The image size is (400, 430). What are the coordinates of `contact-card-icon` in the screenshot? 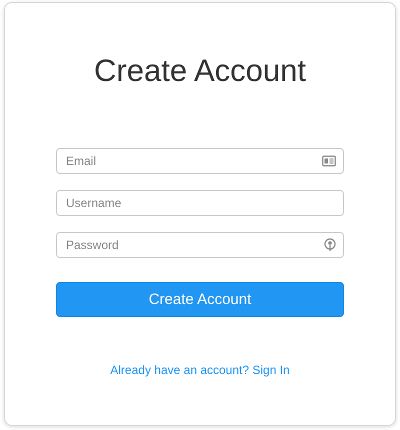 It's located at (329, 161).